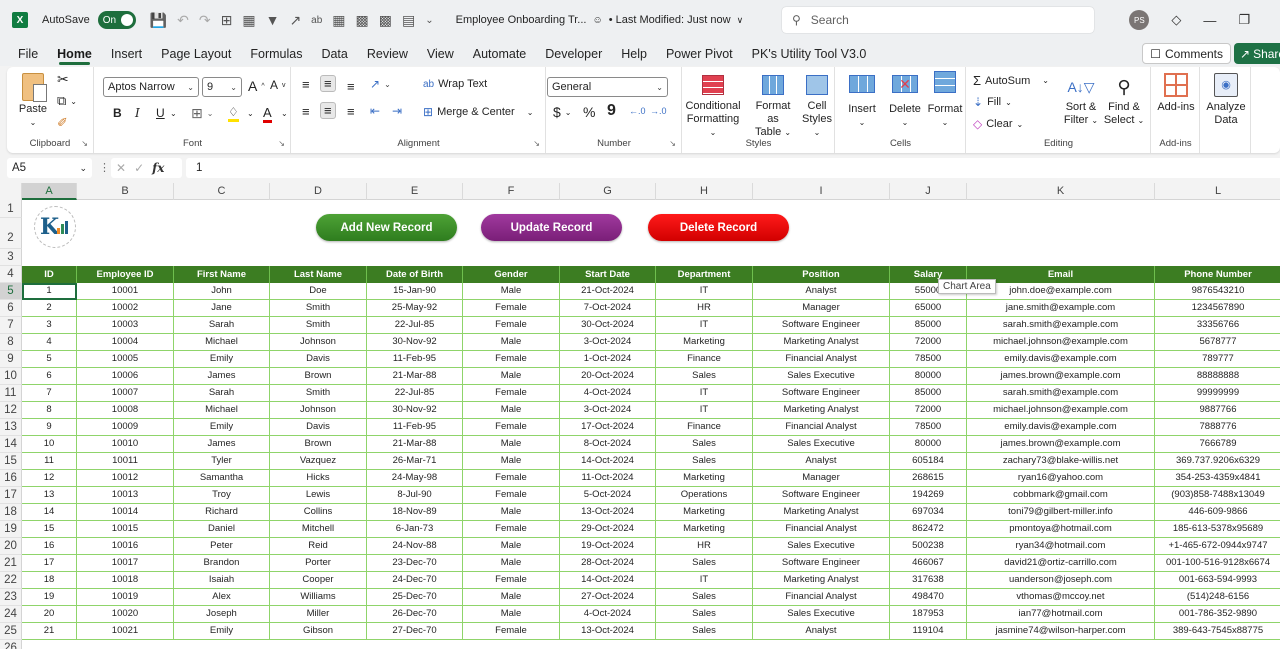 Image resolution: width=1280 pixels, height=649 pixels. Describe the element at coordinates (318, 631) in the screenshot. I see `cell-last-name: Gibson` at that location.